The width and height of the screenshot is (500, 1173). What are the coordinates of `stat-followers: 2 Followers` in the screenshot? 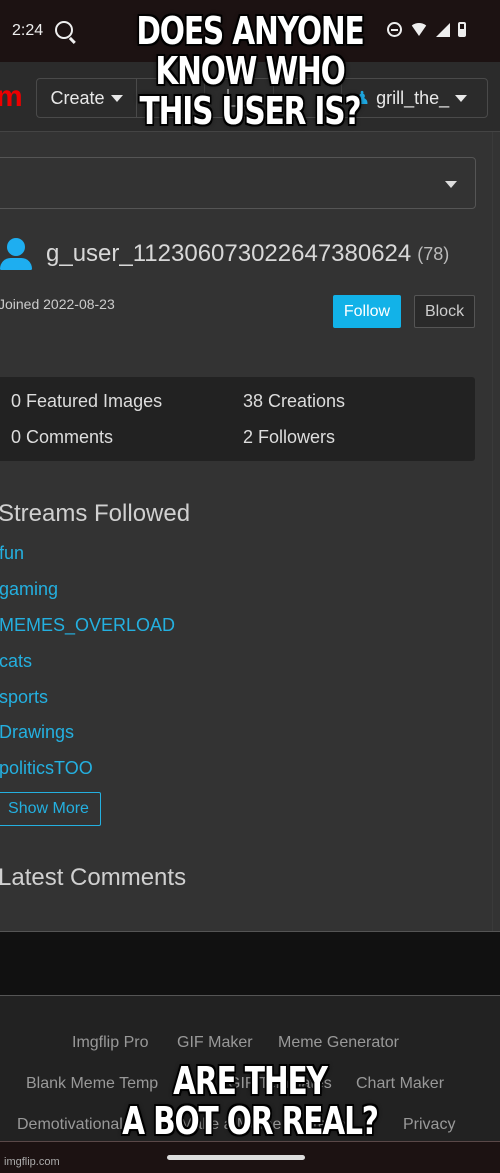 It's located at (289, 437).